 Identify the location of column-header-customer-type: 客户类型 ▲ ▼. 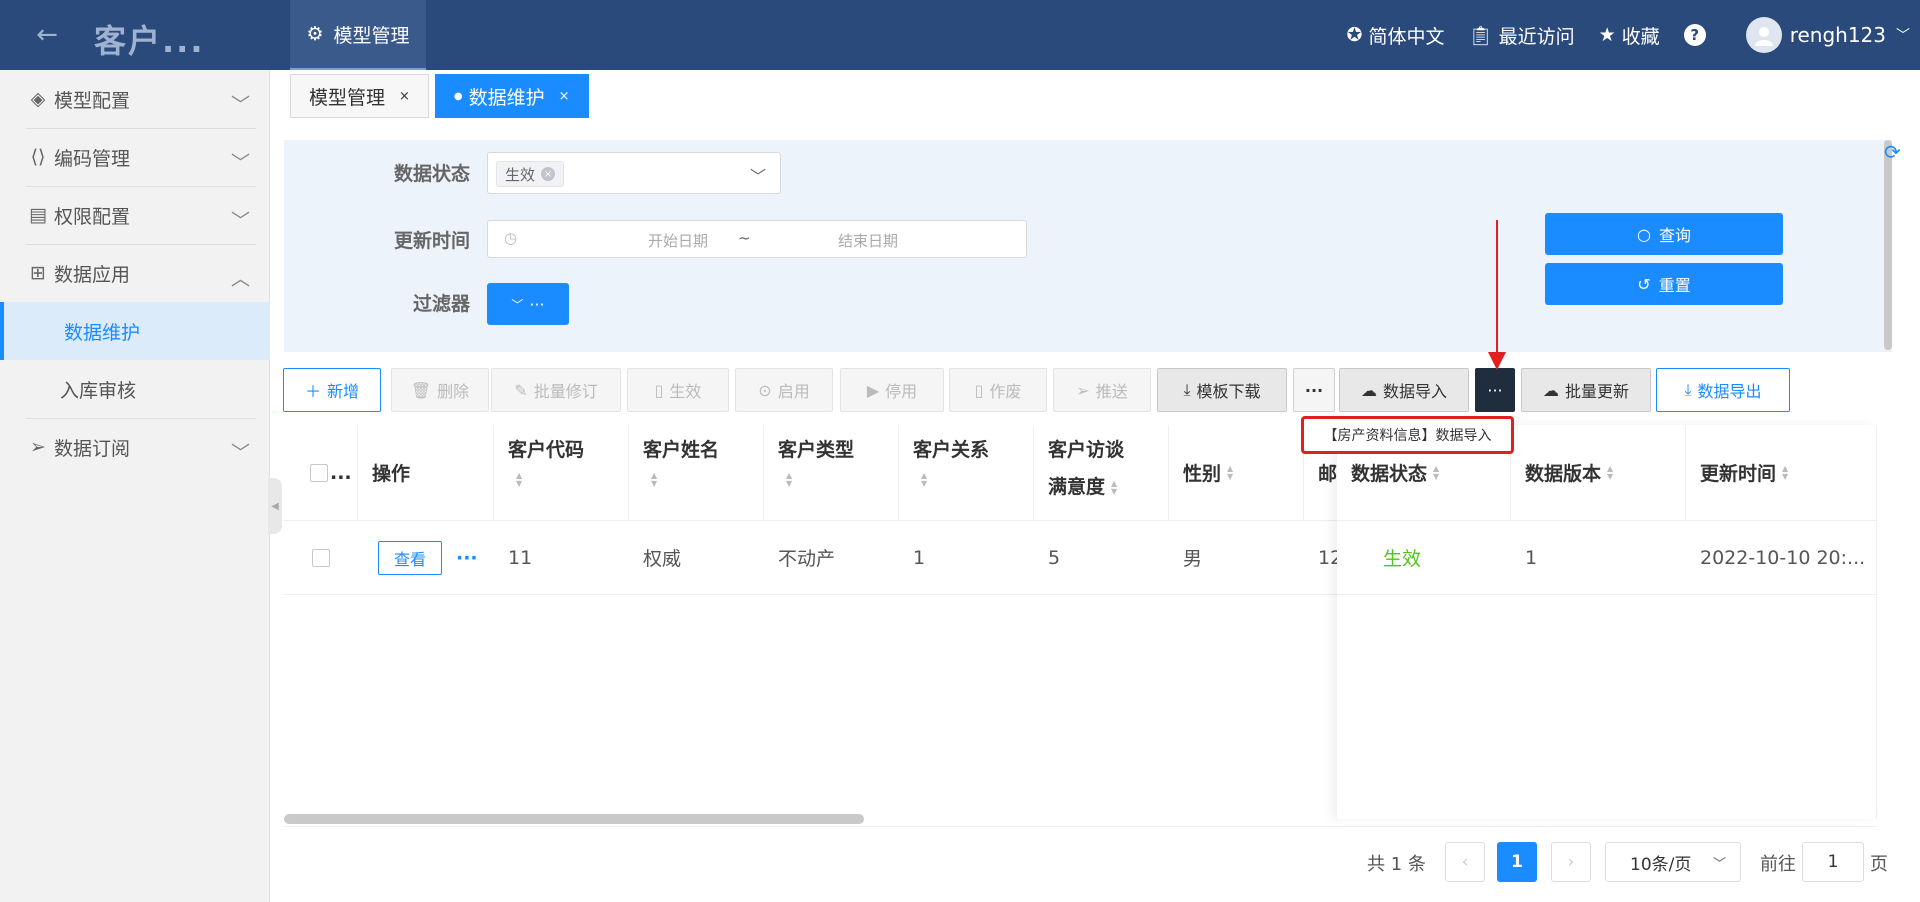
(831, 473).